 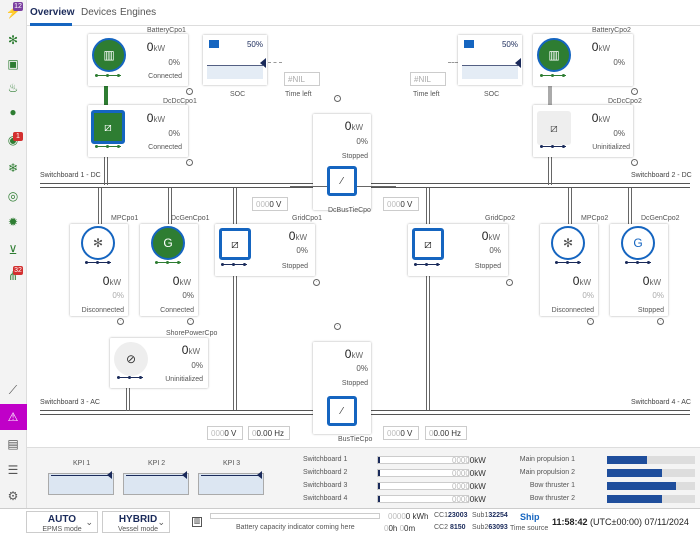 I want to click on mp1-icon: ✻, so click(x=98, y=243).